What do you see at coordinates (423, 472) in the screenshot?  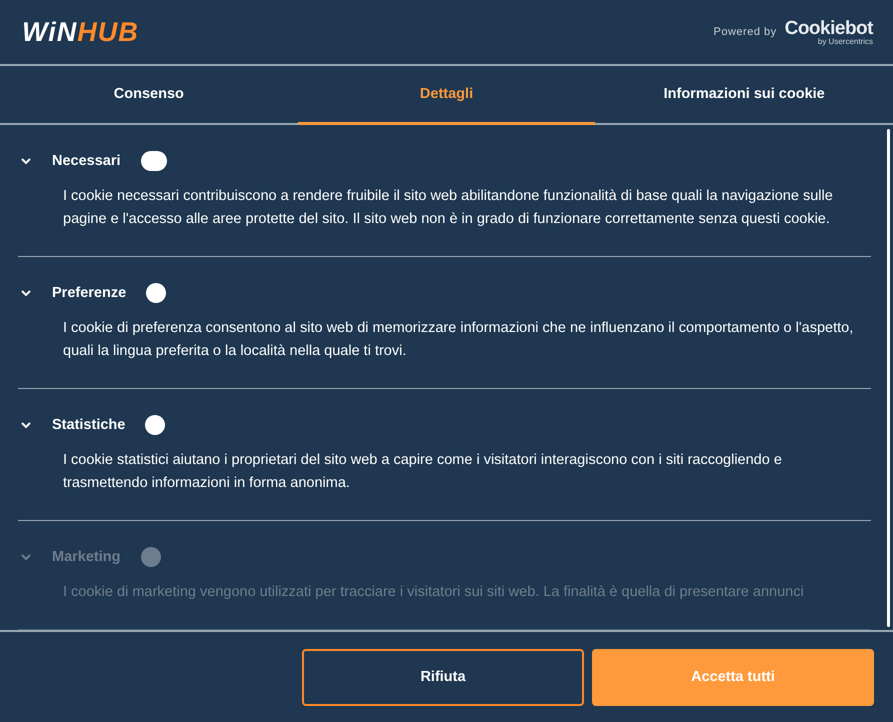 I see `section-description: I cookie statistici aiutano i proprietari del sito web a capire come i visitatori interagiscono con i siti raccogliendo e trasmettendo informazioni in forma anonima.` at bounding box center [423, 472].